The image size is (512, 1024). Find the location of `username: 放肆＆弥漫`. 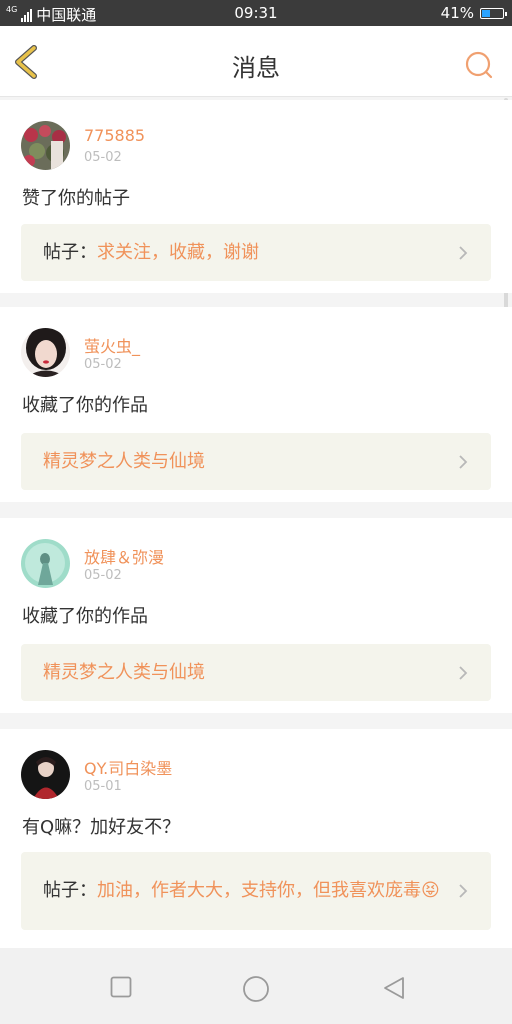

username: 放肆＆弥漫 is located at coordinates (124, 556).